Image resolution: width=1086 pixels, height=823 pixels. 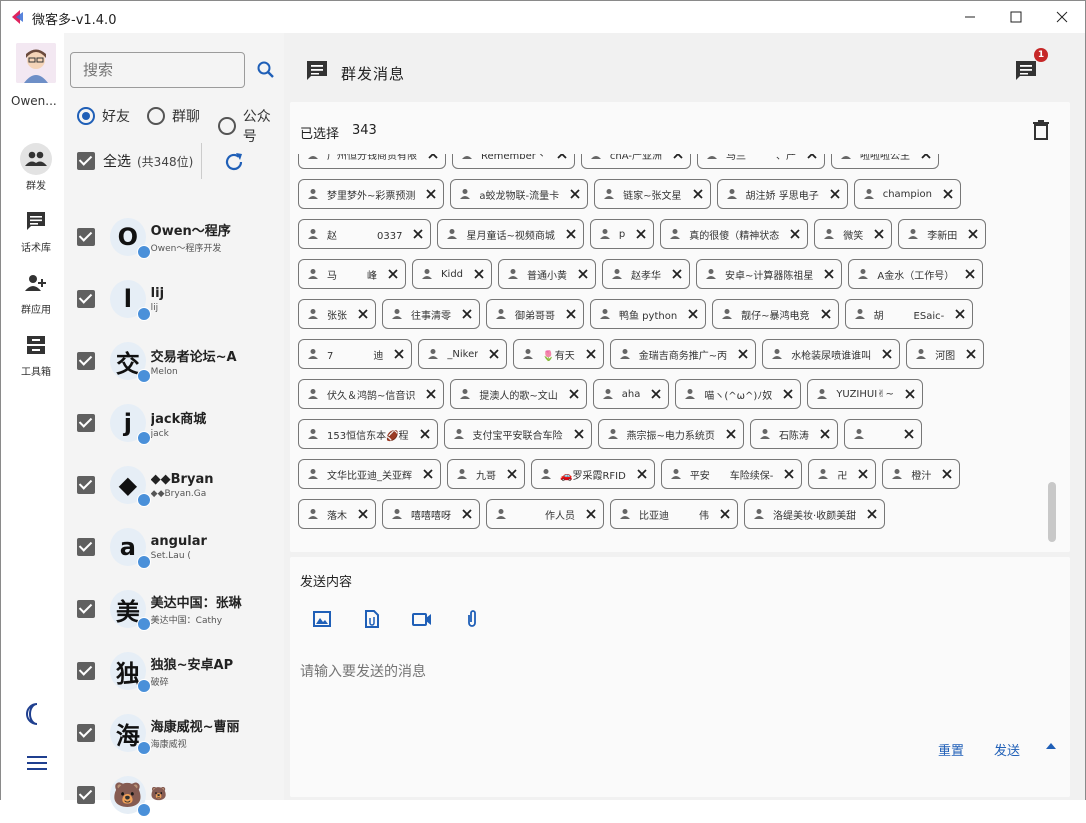 I want to click on close-button, so click(x=1062, y=17).